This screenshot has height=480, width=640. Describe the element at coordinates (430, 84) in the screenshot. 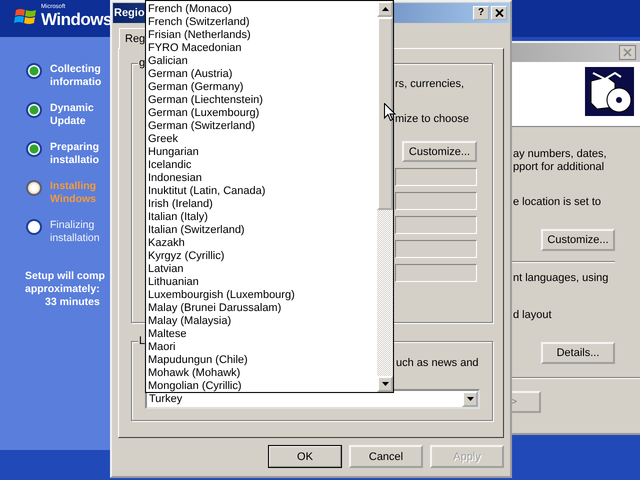

I see `description-text: rs, currencies,` at that location.